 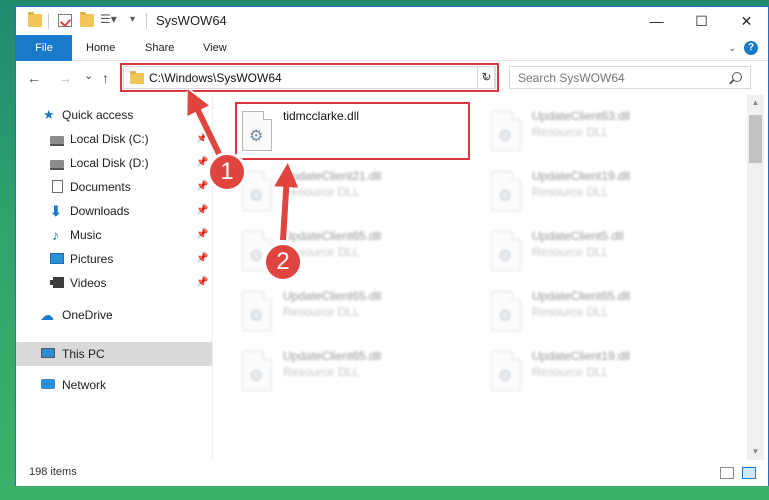 What do you see at coordinates (44, 48) in the screenshot?
I see `tab-file: File` at bounding box center [44, 48].